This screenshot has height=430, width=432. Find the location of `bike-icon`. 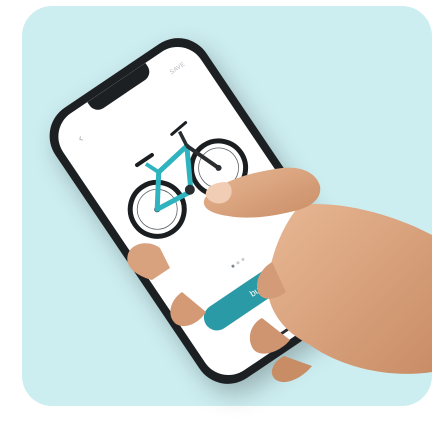

bike-icon is located at coordinates (188, 180).